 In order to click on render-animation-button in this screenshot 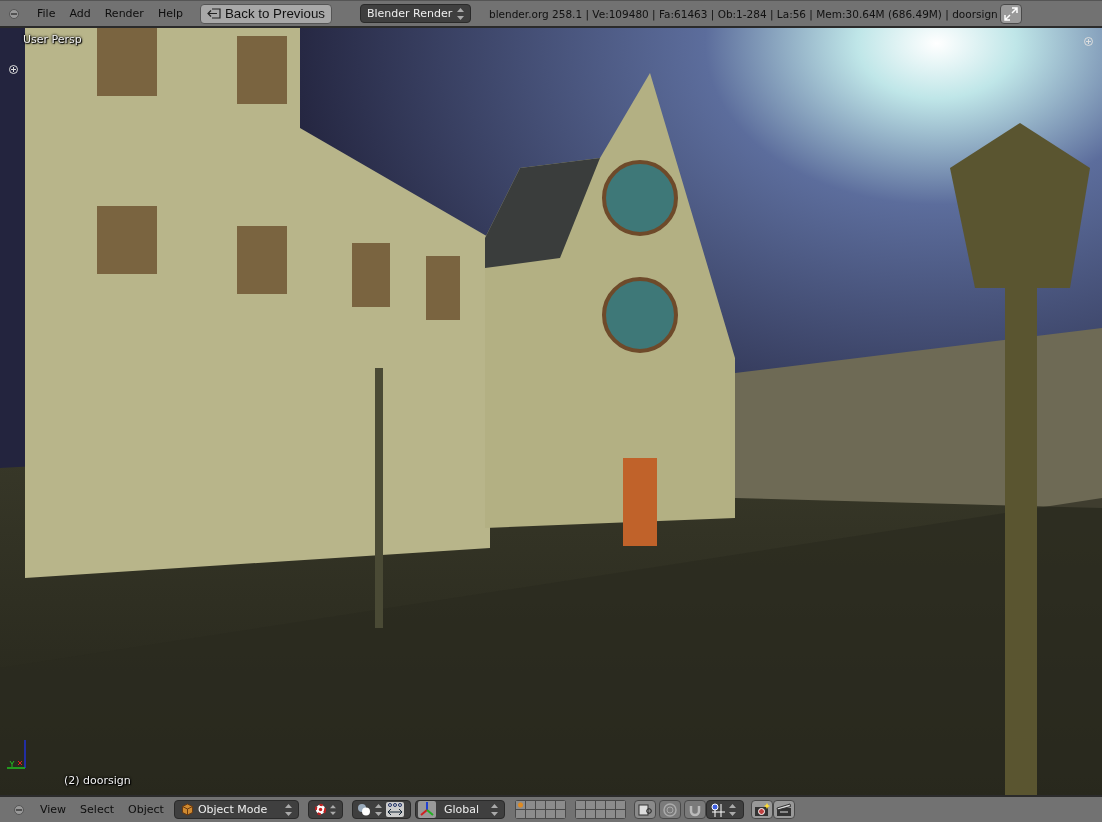, I will do `click(783, 809)`.